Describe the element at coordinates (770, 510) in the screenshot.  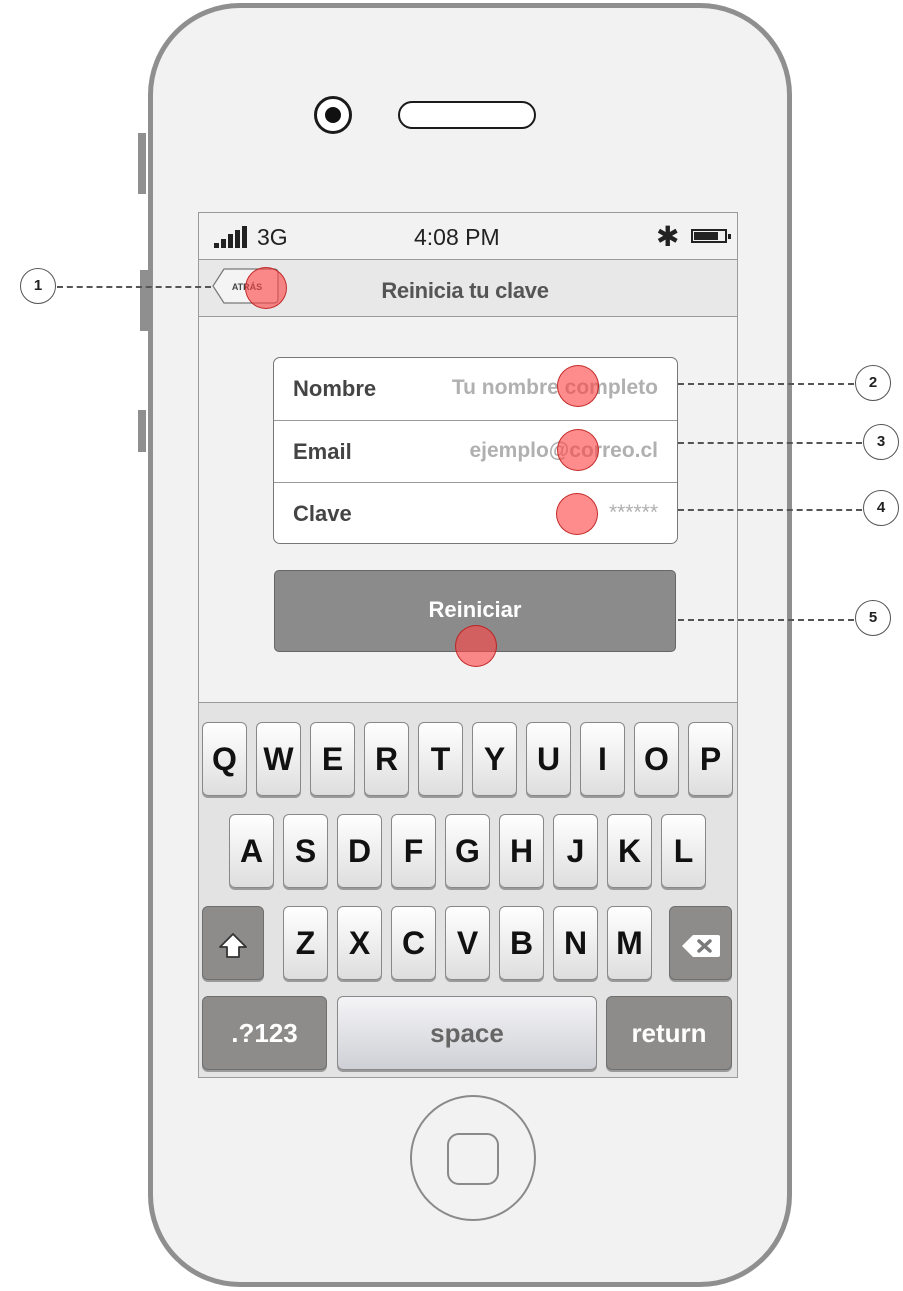
I see `callout-4-line` at that location.